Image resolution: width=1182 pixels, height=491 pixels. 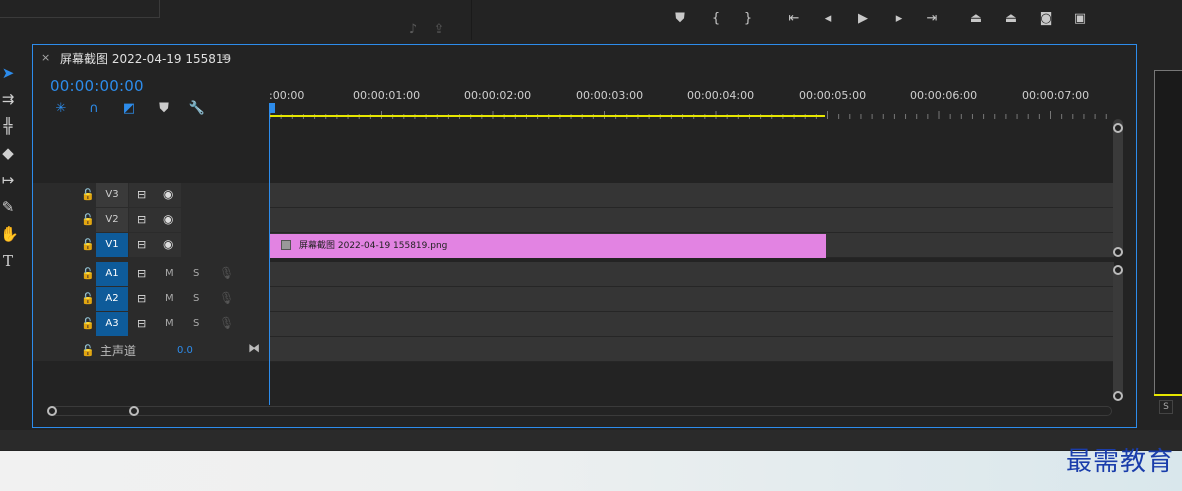 What do you see at coordinates (944, 95) in the screenshot?
I see `ruler-label: 00:00:06:00` at bounding box center [944, 95].